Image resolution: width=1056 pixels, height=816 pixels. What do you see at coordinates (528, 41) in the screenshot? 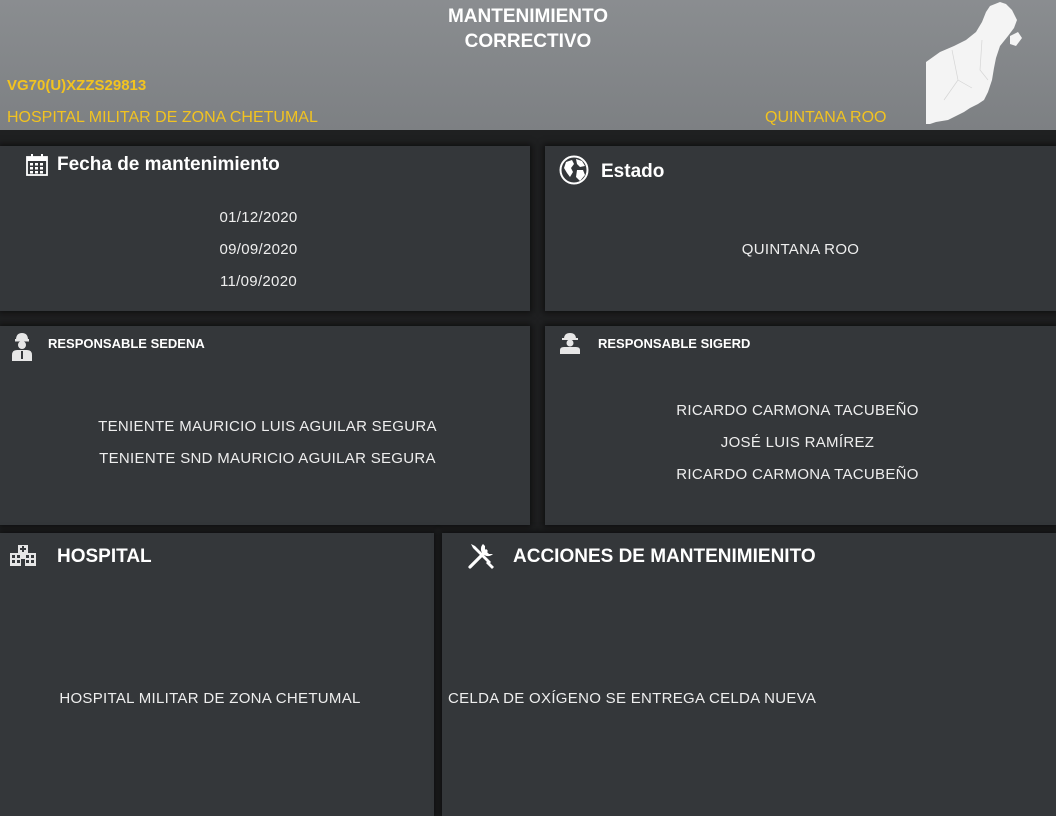
I see `report-title-line-2: CORRECTIVO` at bounding box center [528, 41].